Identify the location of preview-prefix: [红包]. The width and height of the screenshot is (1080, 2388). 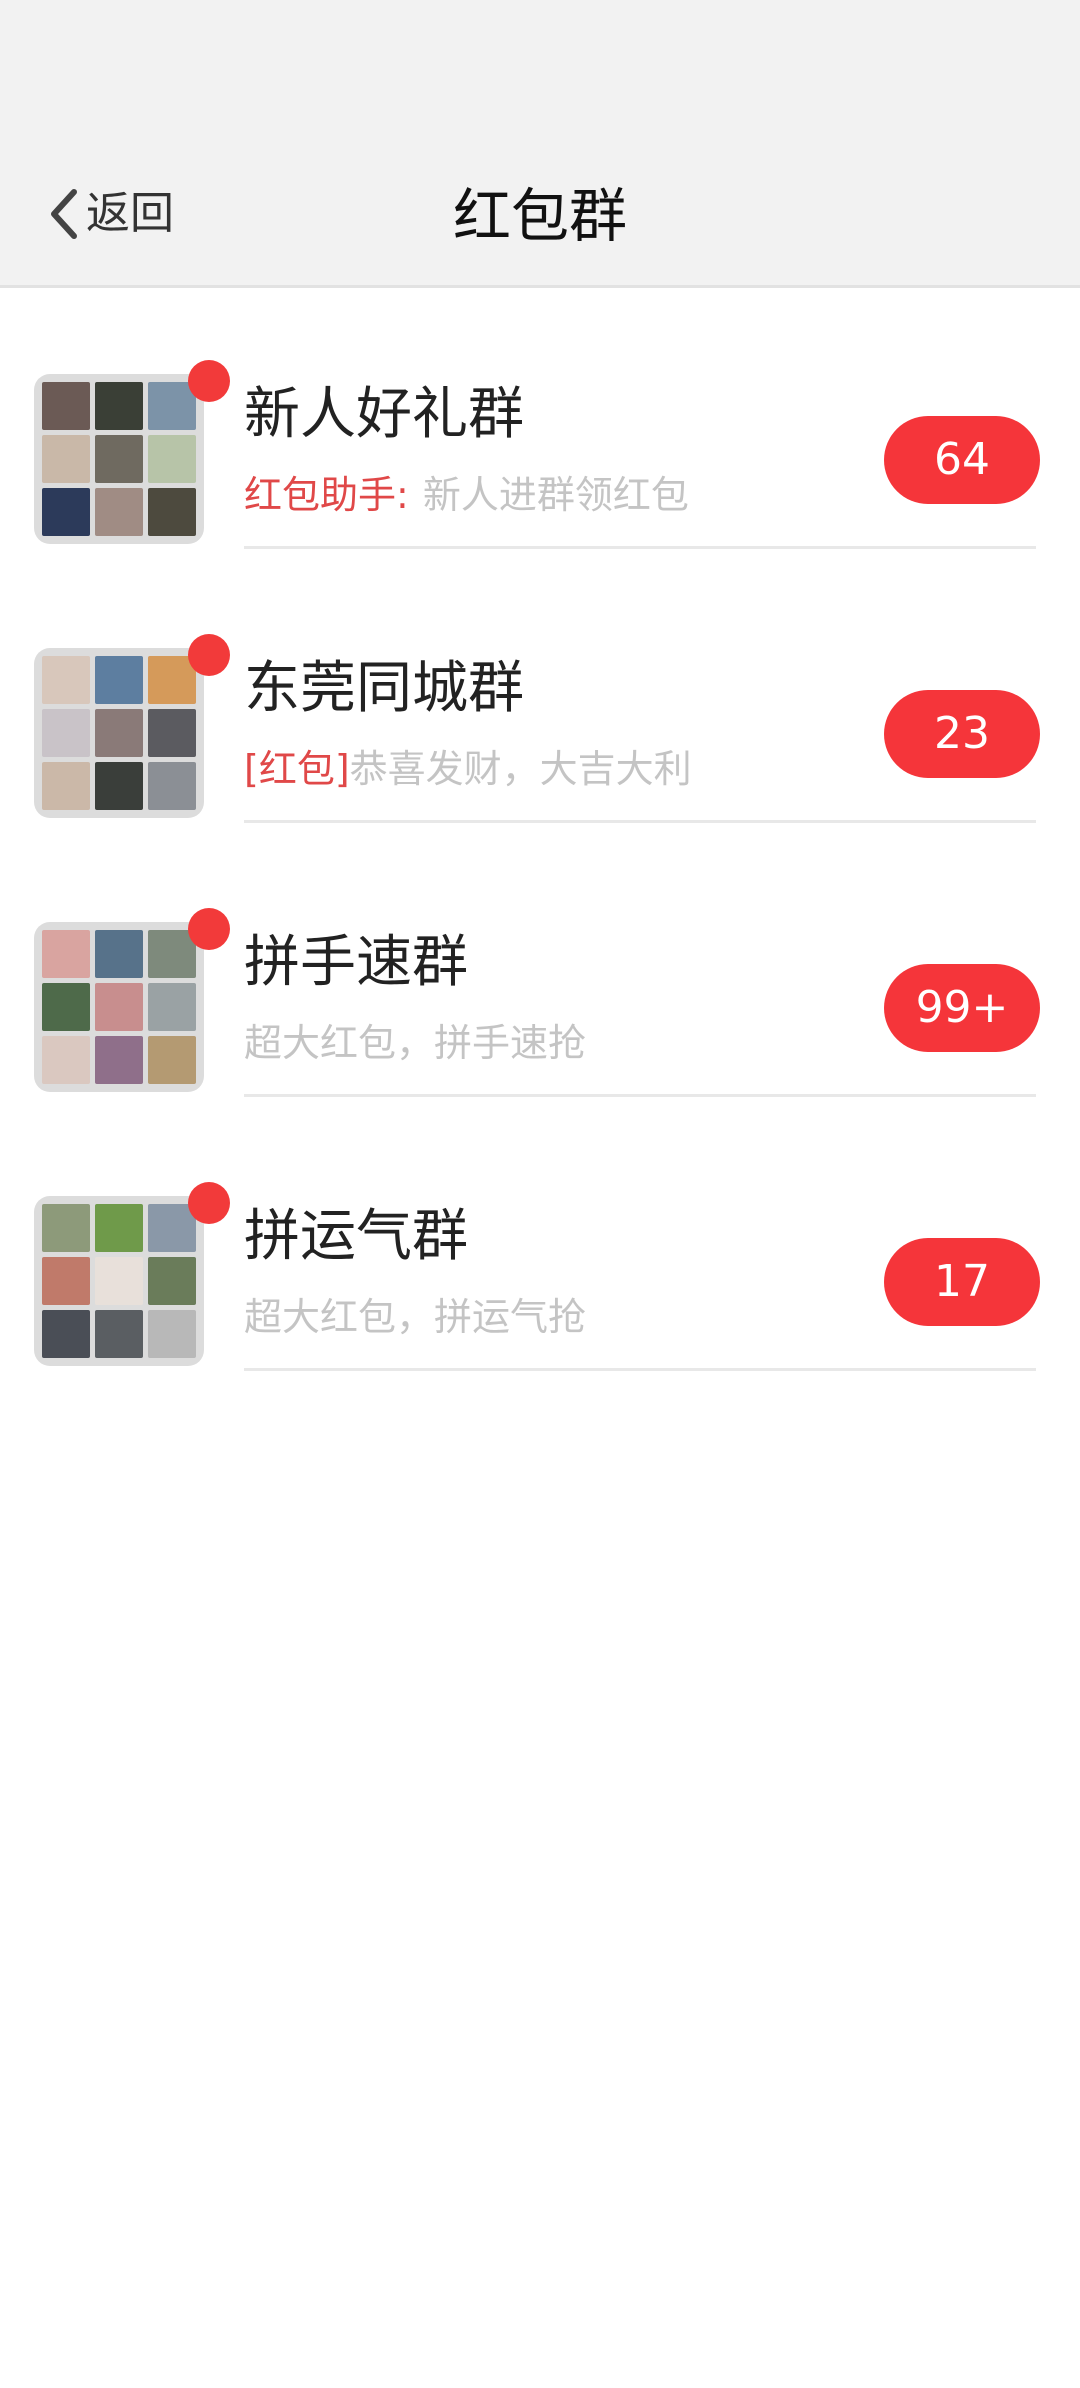
(297, 769).